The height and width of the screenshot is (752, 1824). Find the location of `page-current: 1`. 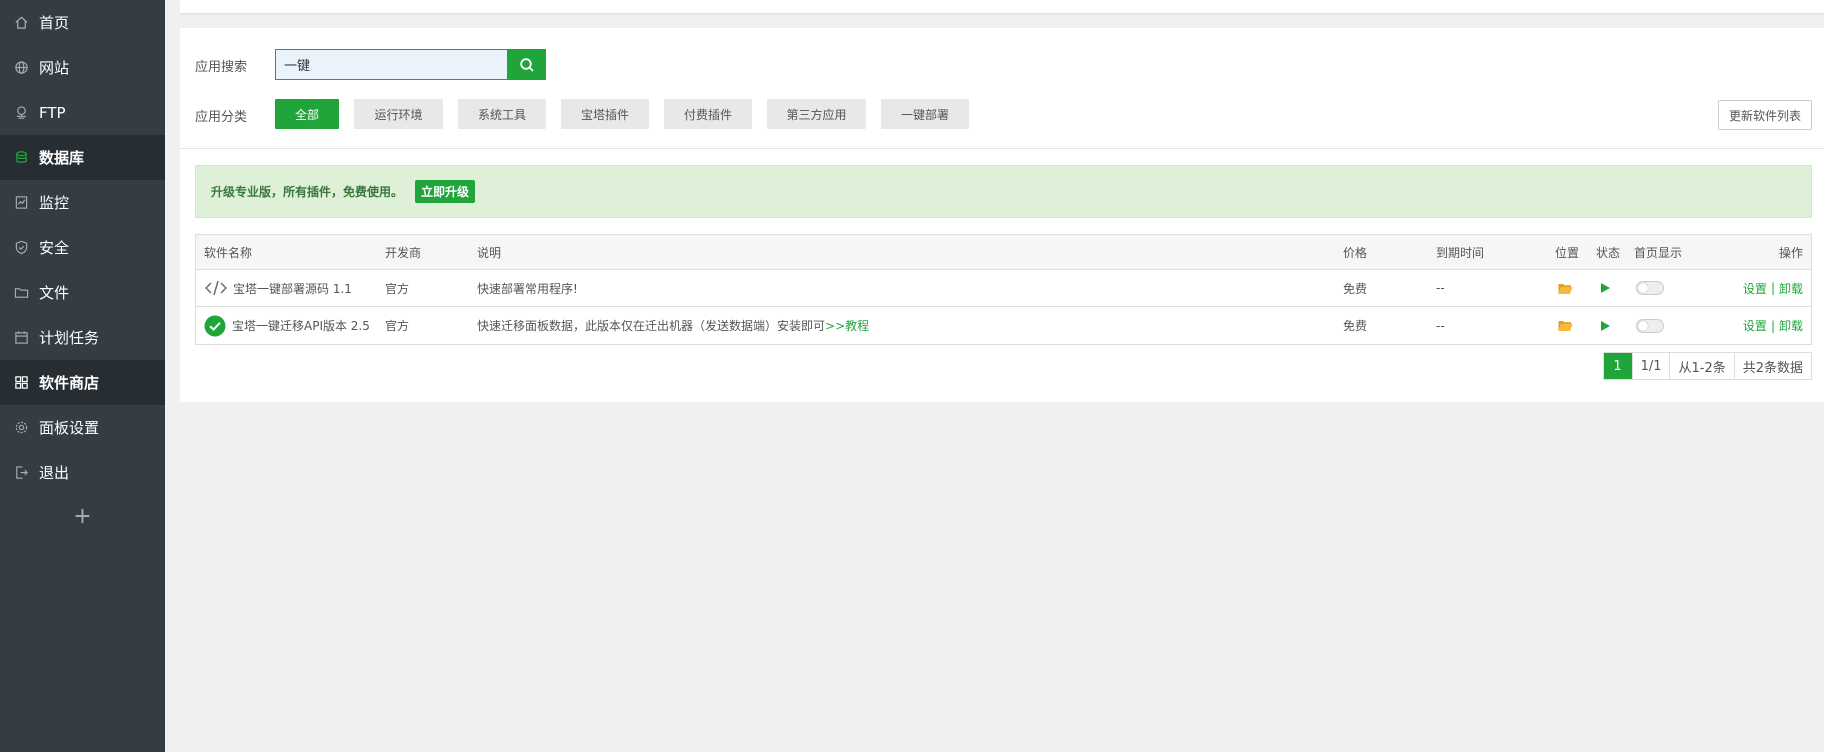

page-current: 1 is located at coordinates (1617, 366).